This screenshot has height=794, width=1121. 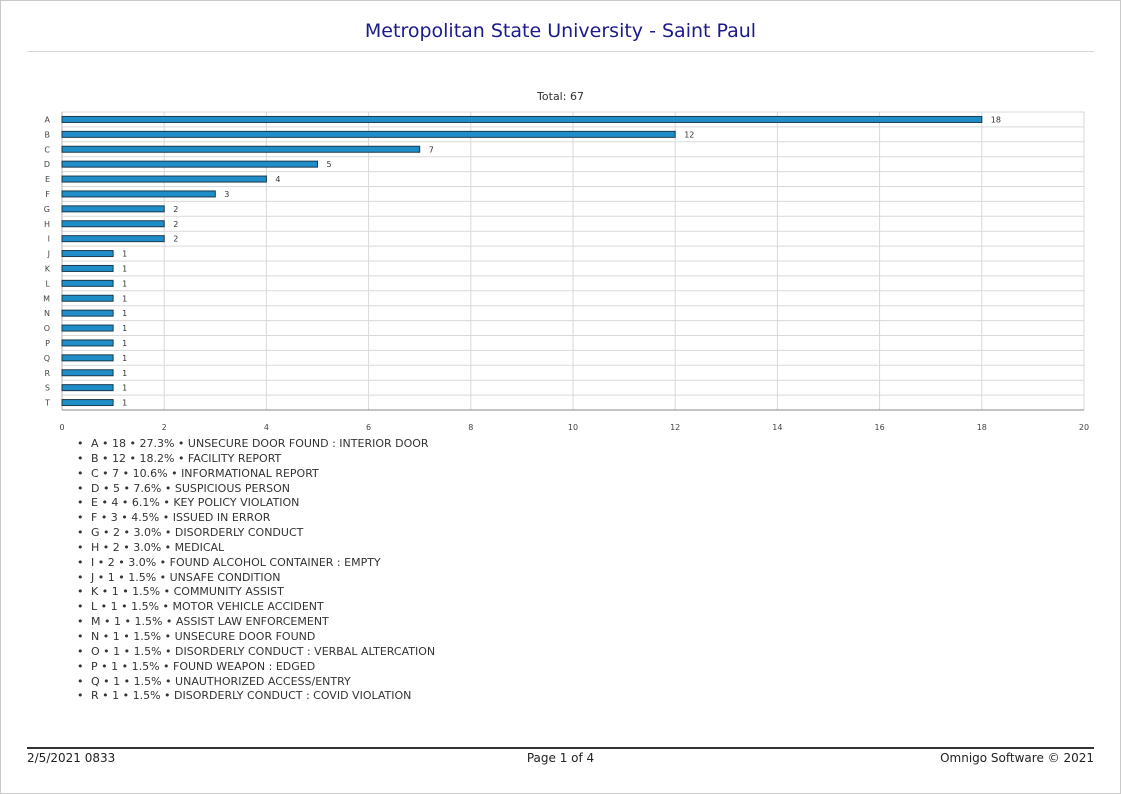 I want to click on legend-item: C • 7 • 10.6% • INFORMATIONAL REPORT, so click(x=256, y=474).